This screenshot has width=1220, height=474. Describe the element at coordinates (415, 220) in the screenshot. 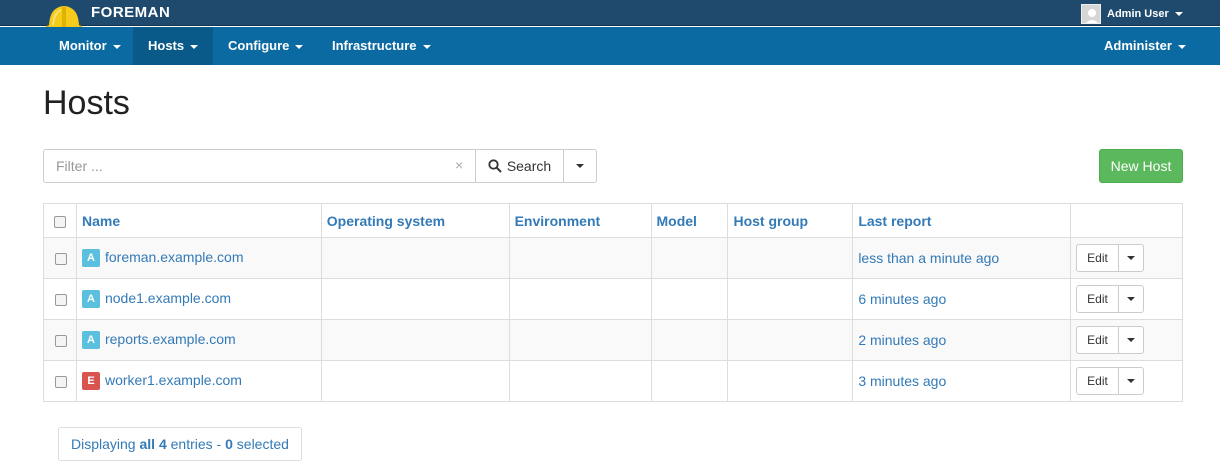

I see `column-header-os: Operating system` at that location.